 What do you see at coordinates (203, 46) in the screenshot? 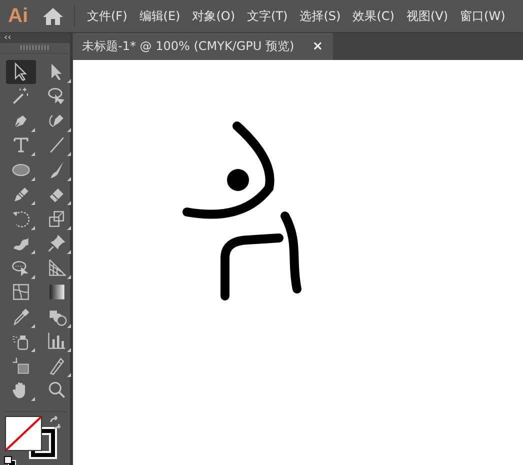
I see `document-tab: 未标题-1* @ 100% (CMYK/GPU 预览) ×` at bounding box center [203, 46].